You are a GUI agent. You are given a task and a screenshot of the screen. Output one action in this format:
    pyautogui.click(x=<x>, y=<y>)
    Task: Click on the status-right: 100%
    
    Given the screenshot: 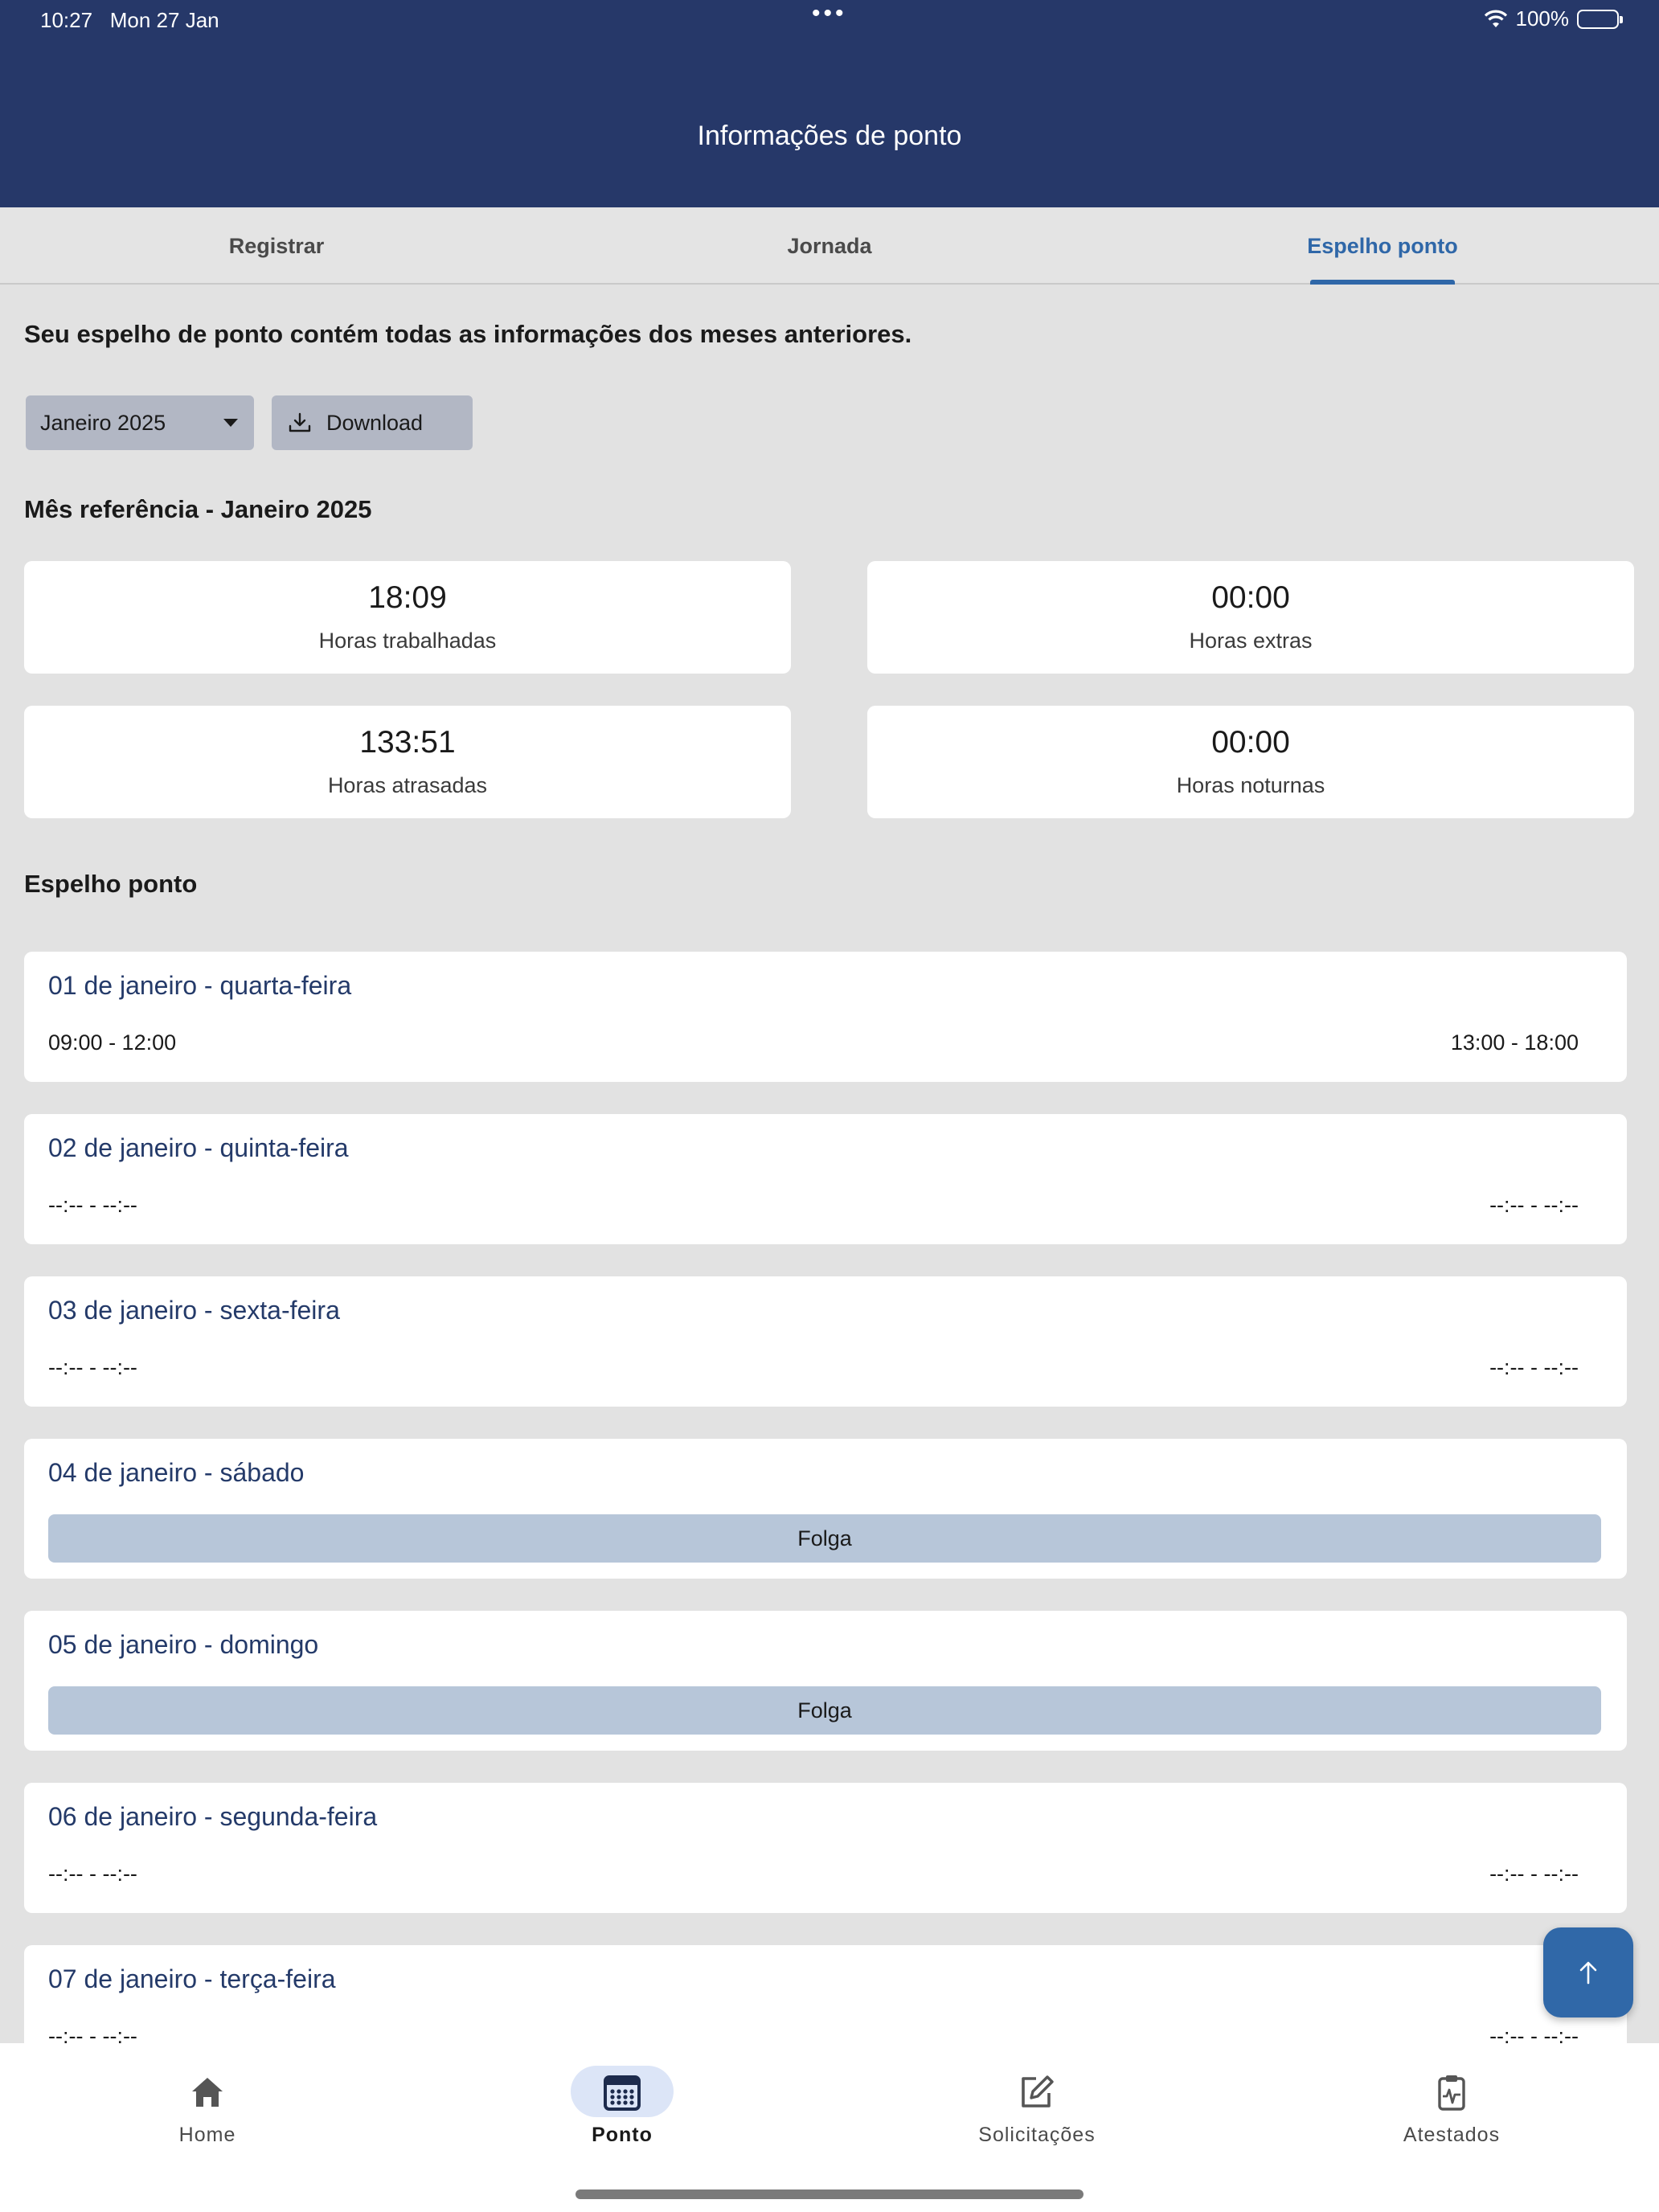 What is the action you would take?
    pyautogui.click(x=1553, y=18)
    